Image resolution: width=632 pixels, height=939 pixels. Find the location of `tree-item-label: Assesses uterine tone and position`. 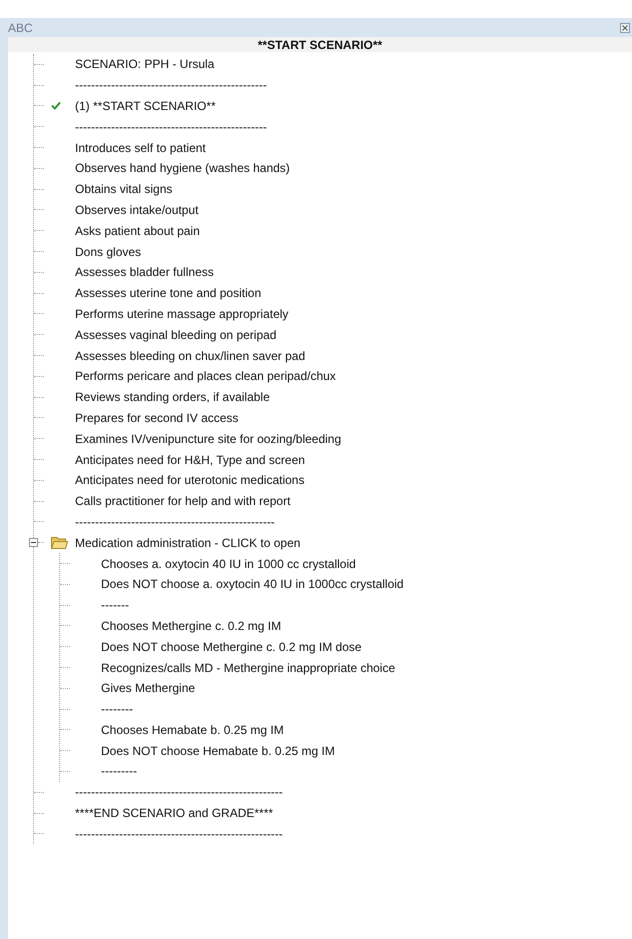

tree-item-label: Assesses uterine tone and position is located at coordinates (168, 293).